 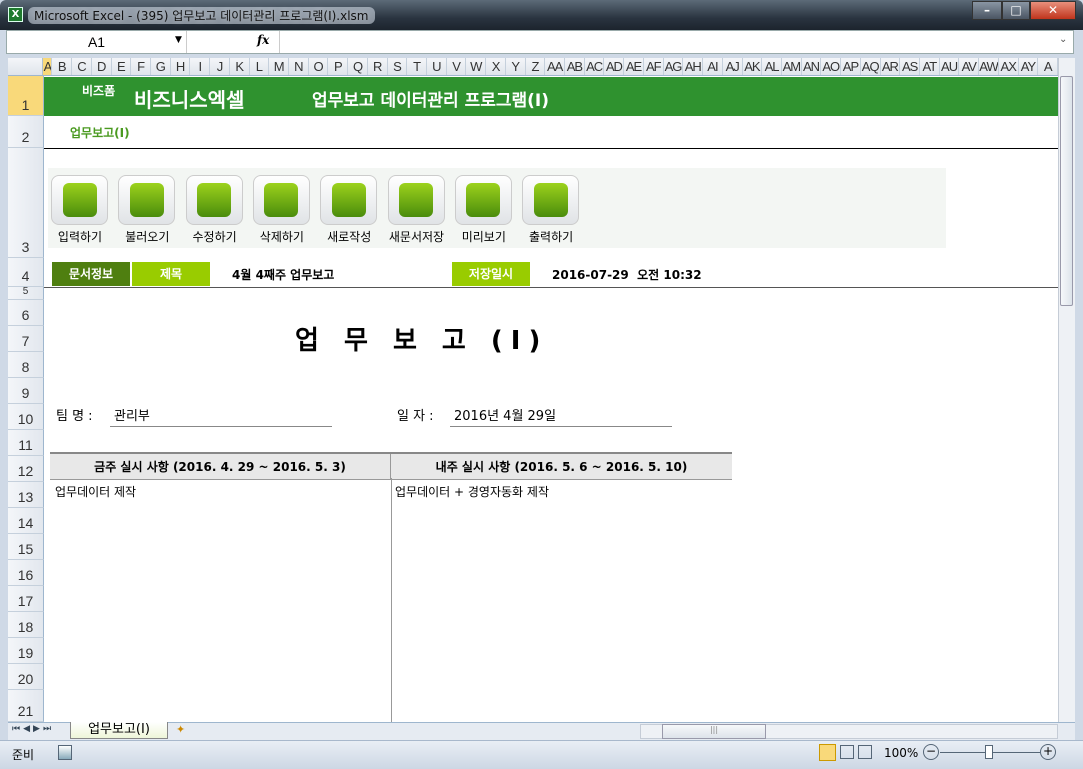 I want to click on row-header: 18, so click(x=26, y=625).